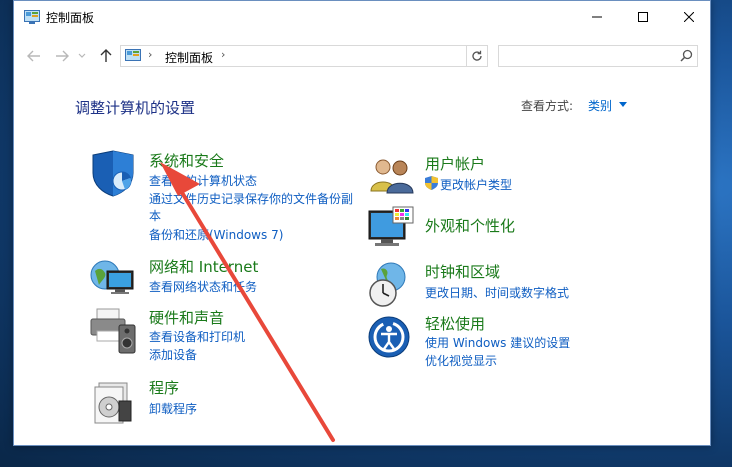 This screenshot has width=732, height=467. What do you see at coordinates (113, 173) in the screenshot?
I see `shield-icon` at bounding box center [113, 173].